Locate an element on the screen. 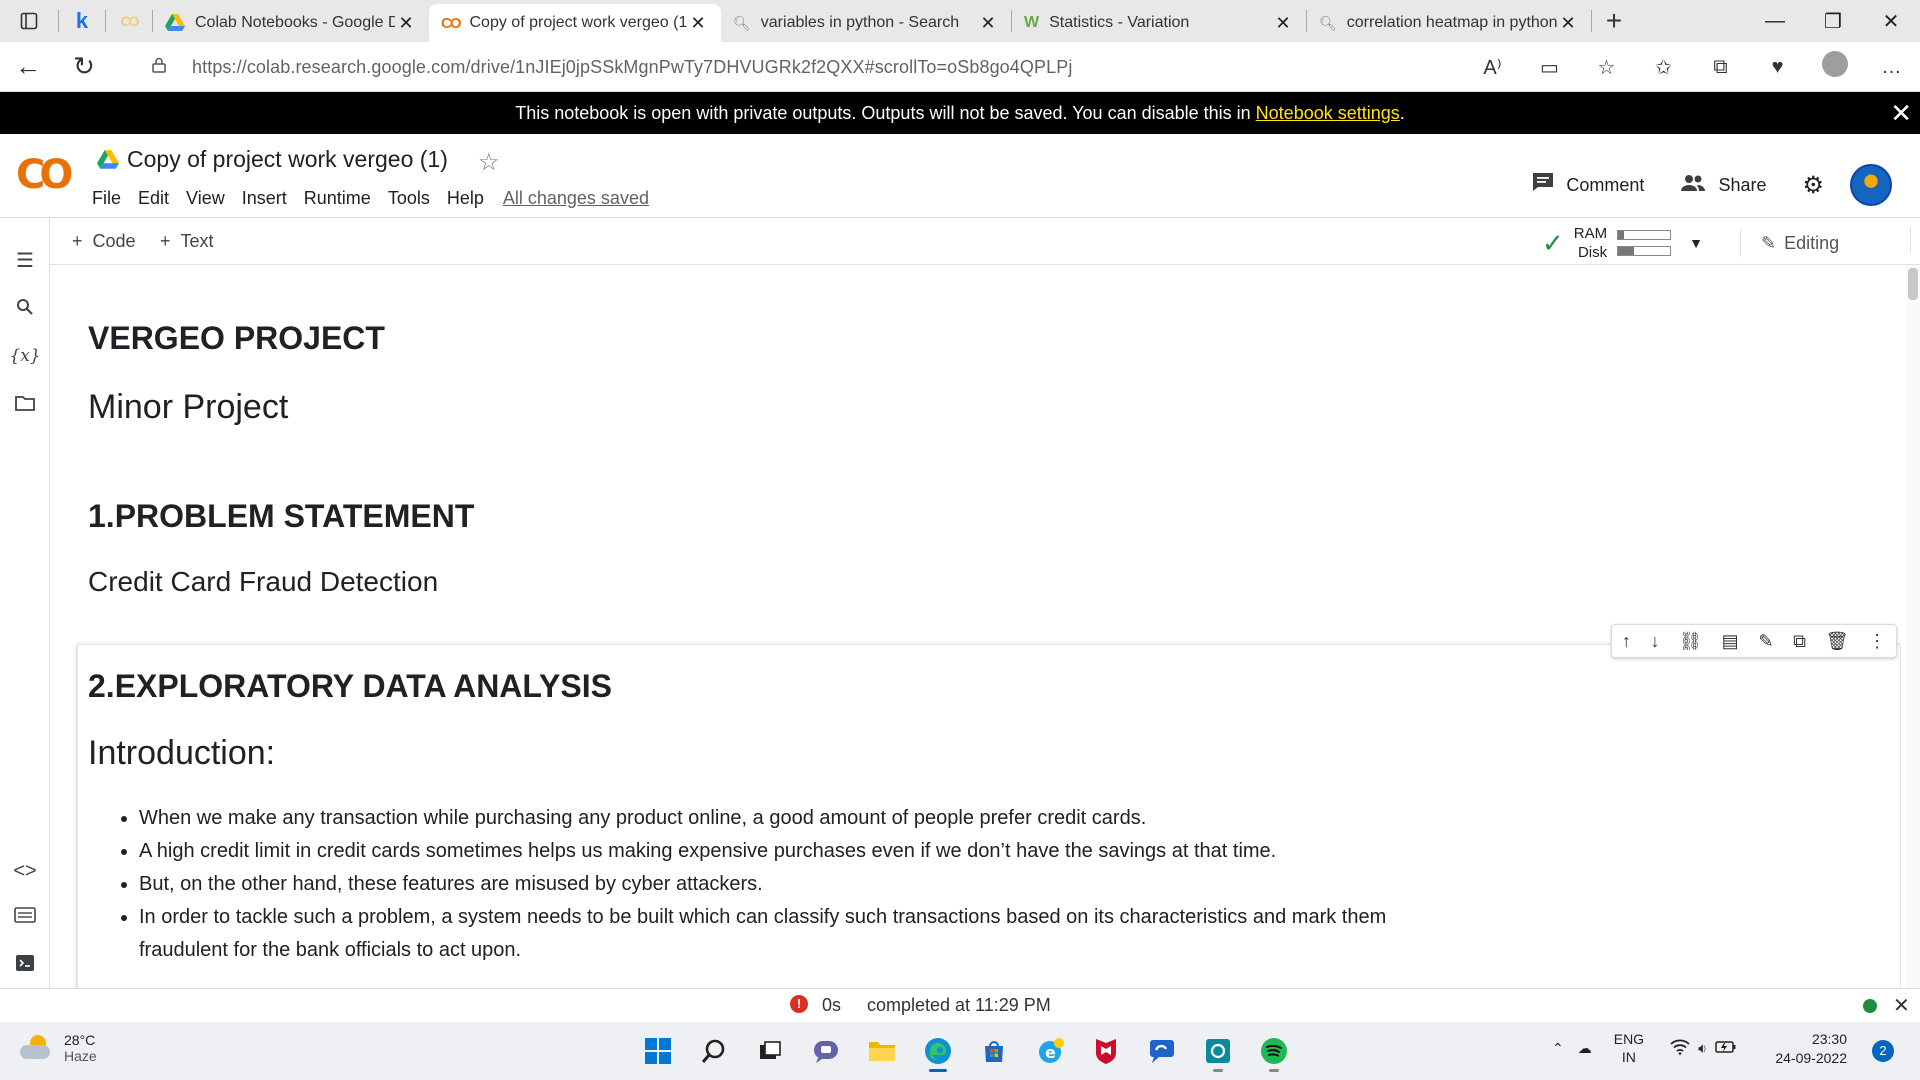  clock-date: 24-09-2022 is located at coordinates (1811, 1058).